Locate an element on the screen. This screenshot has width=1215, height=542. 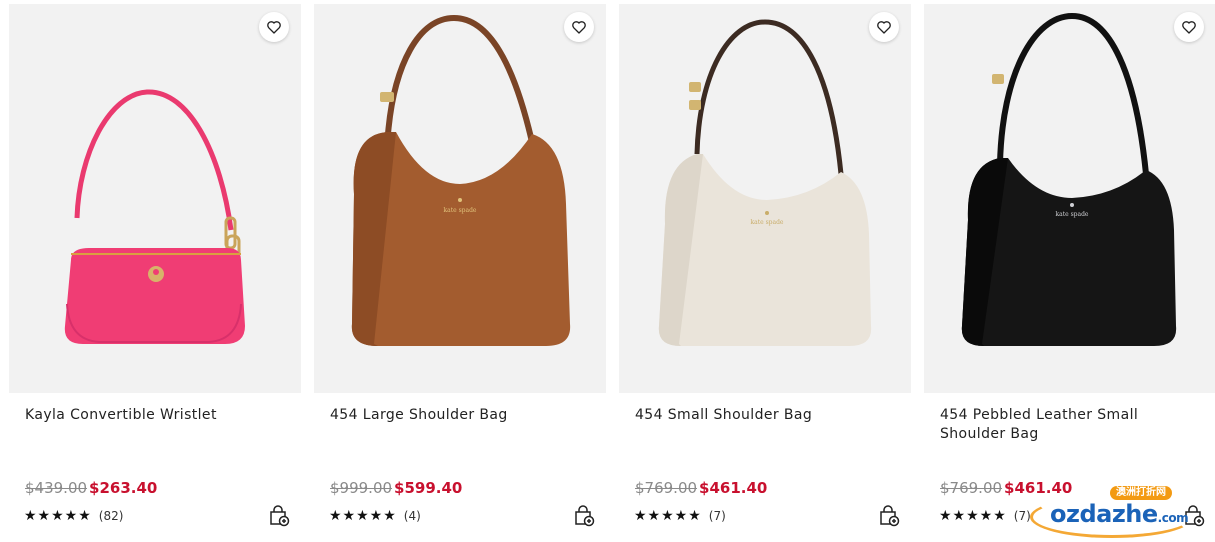
watermark-main: ozdazhe is located at coordinates (1104, 514).